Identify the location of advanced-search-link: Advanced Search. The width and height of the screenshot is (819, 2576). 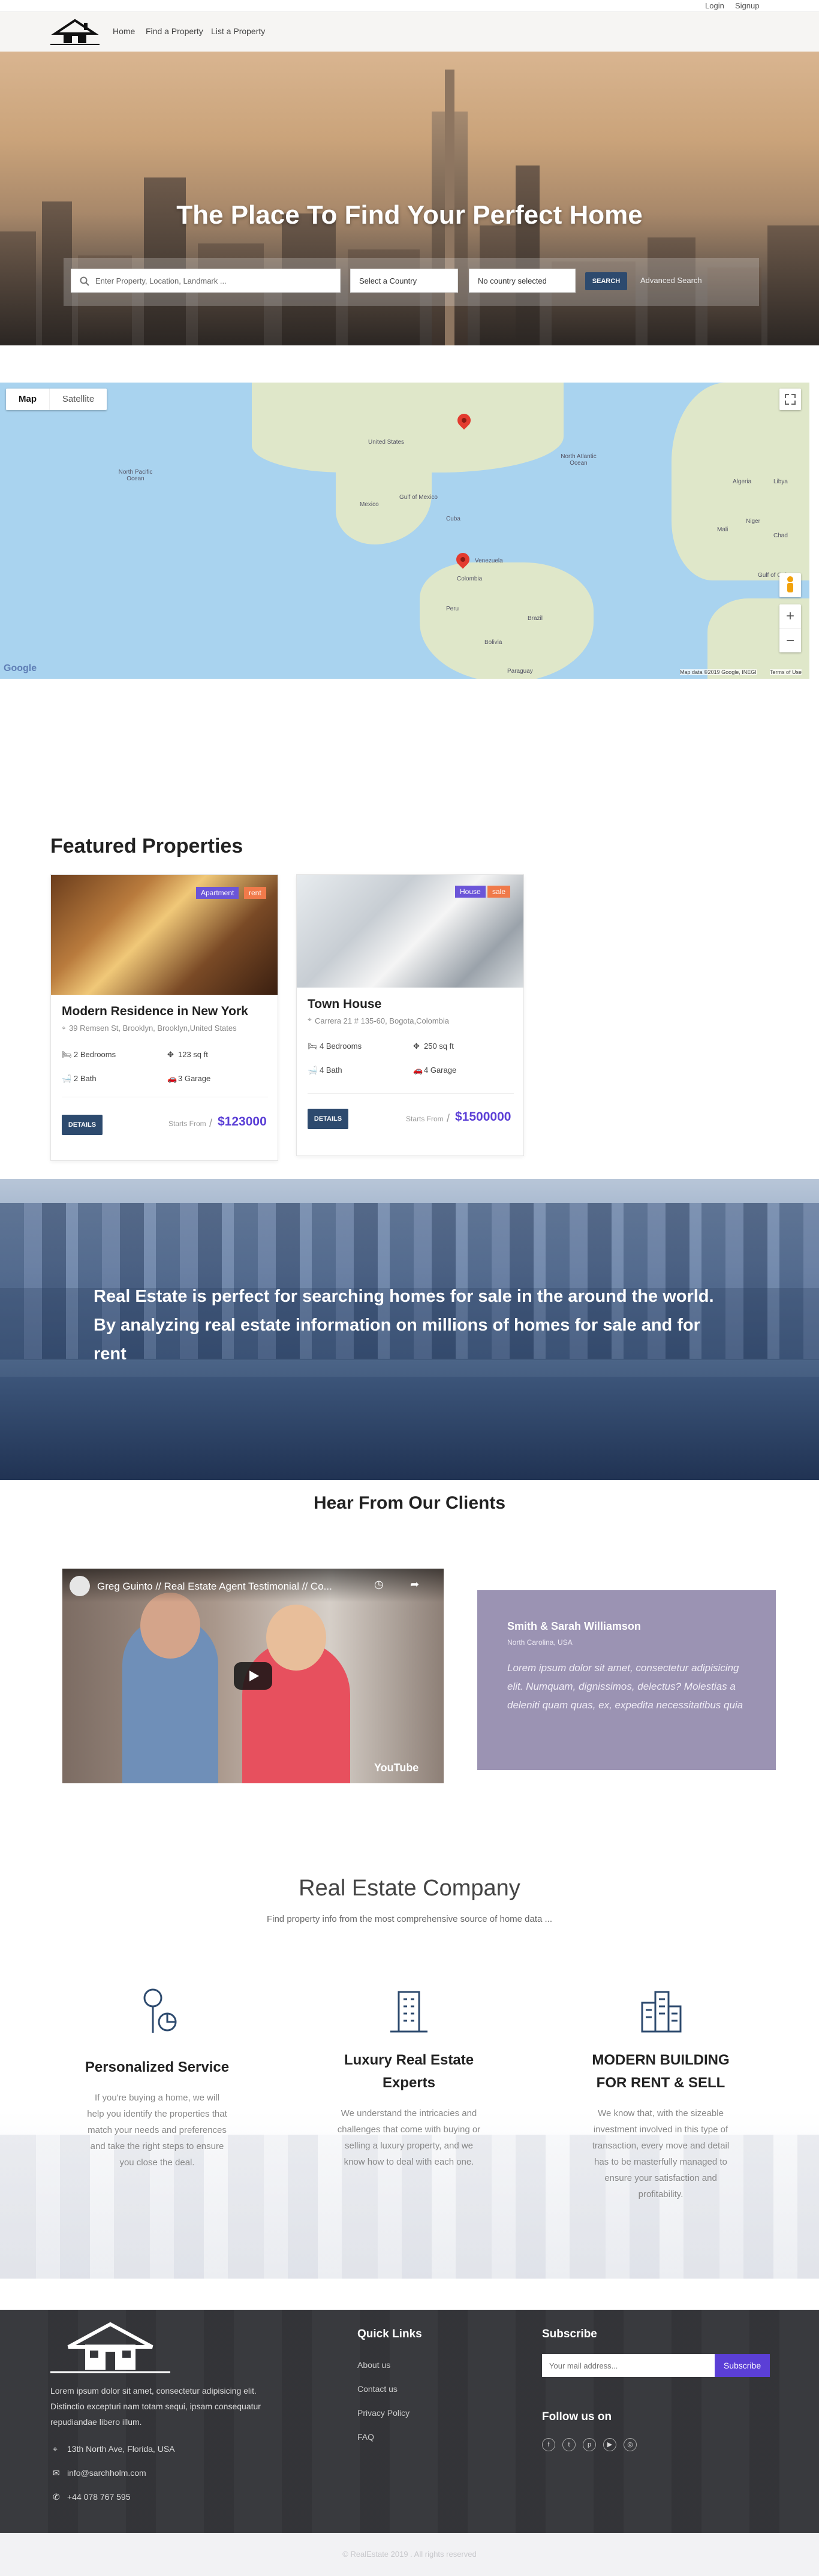
(671, 280).